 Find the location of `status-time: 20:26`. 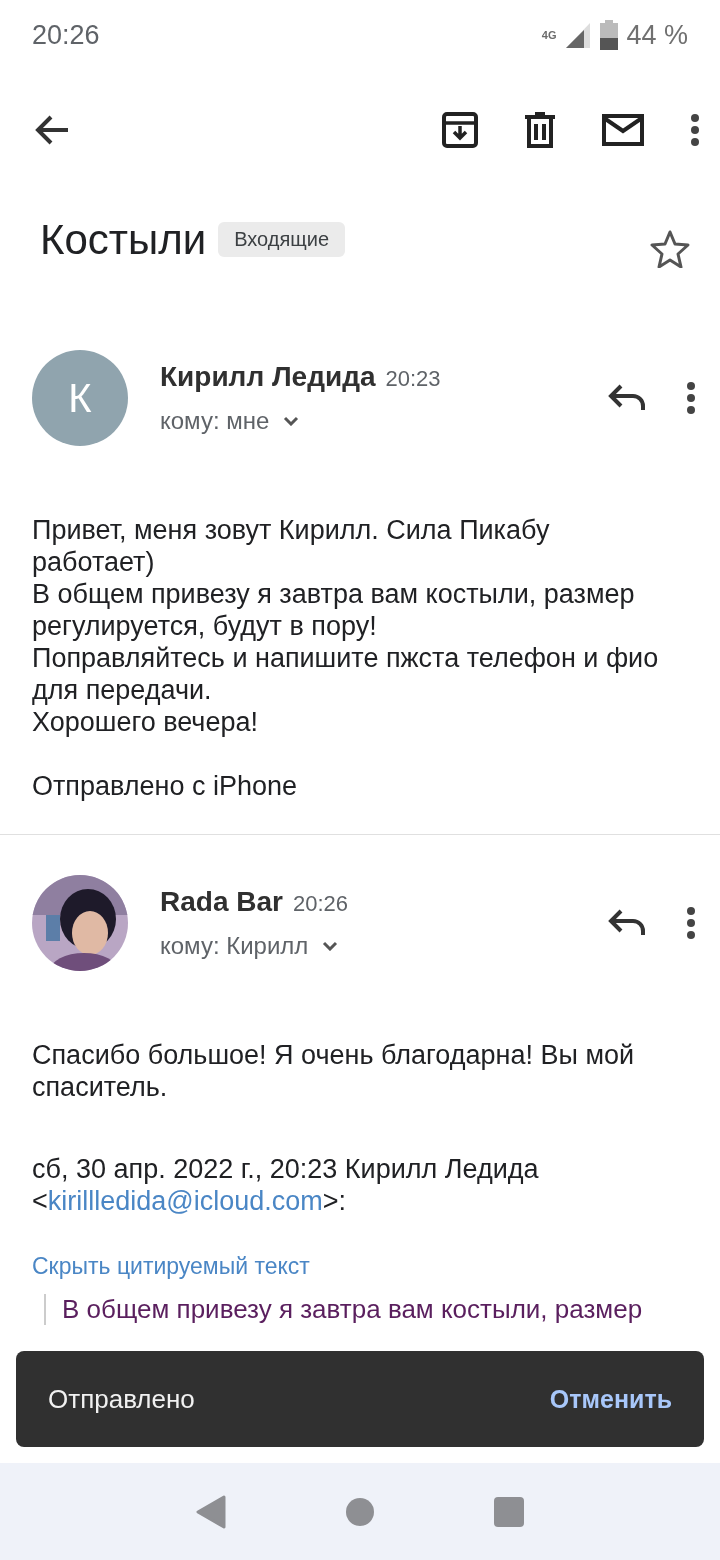

status-time: 20:26 is located at coordinates (66, 35).